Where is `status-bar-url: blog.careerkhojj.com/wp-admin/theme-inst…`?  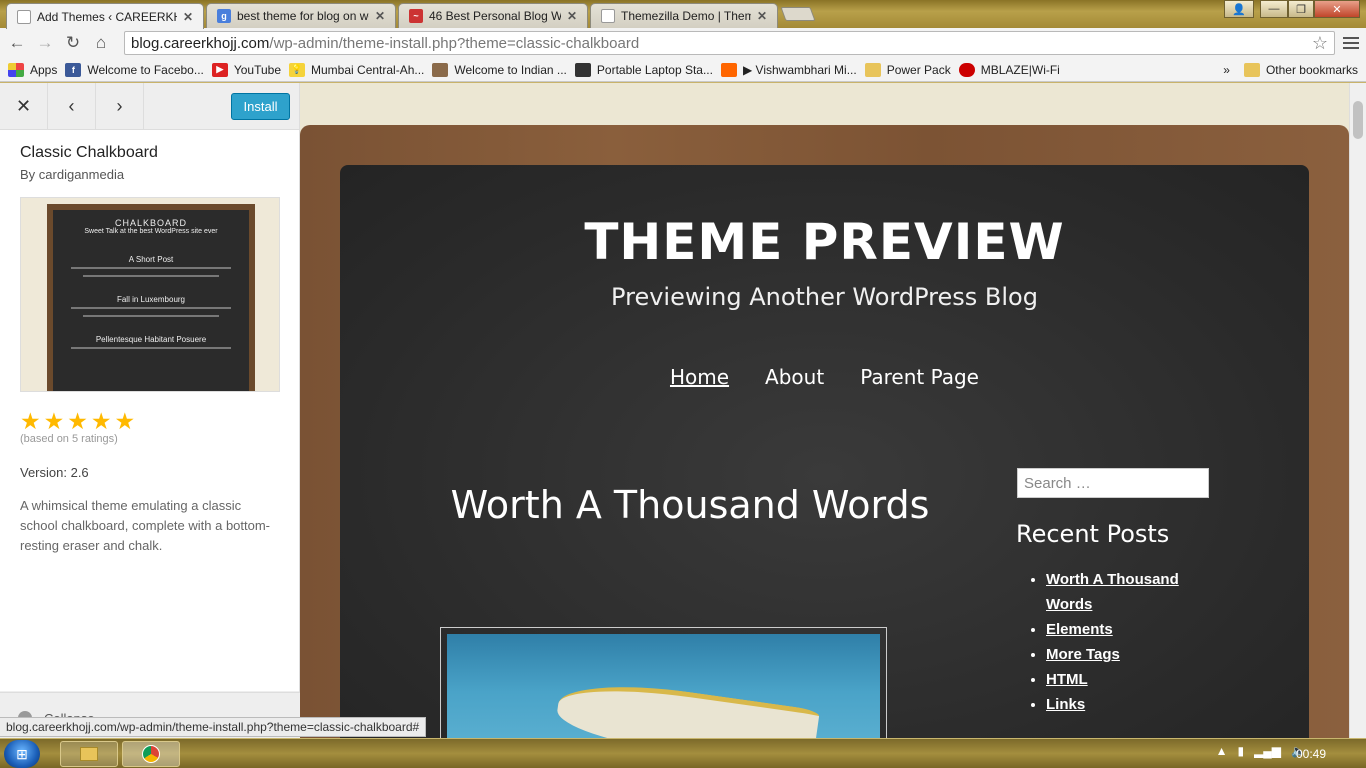 status-bar-url: blog.careerkhojj.com/wp-admin/theme-inst… is located at coordinates (213, 727).